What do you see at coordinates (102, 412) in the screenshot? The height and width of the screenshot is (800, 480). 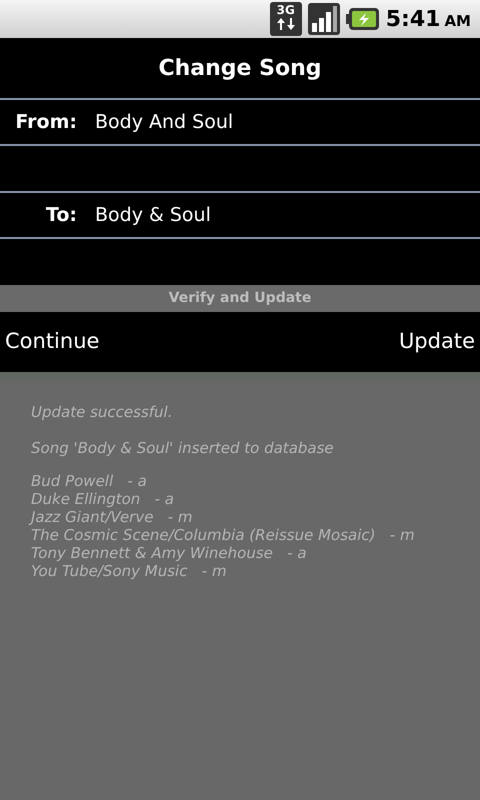 I see `status-message: Update successful.` at bounding box center [102, 412].